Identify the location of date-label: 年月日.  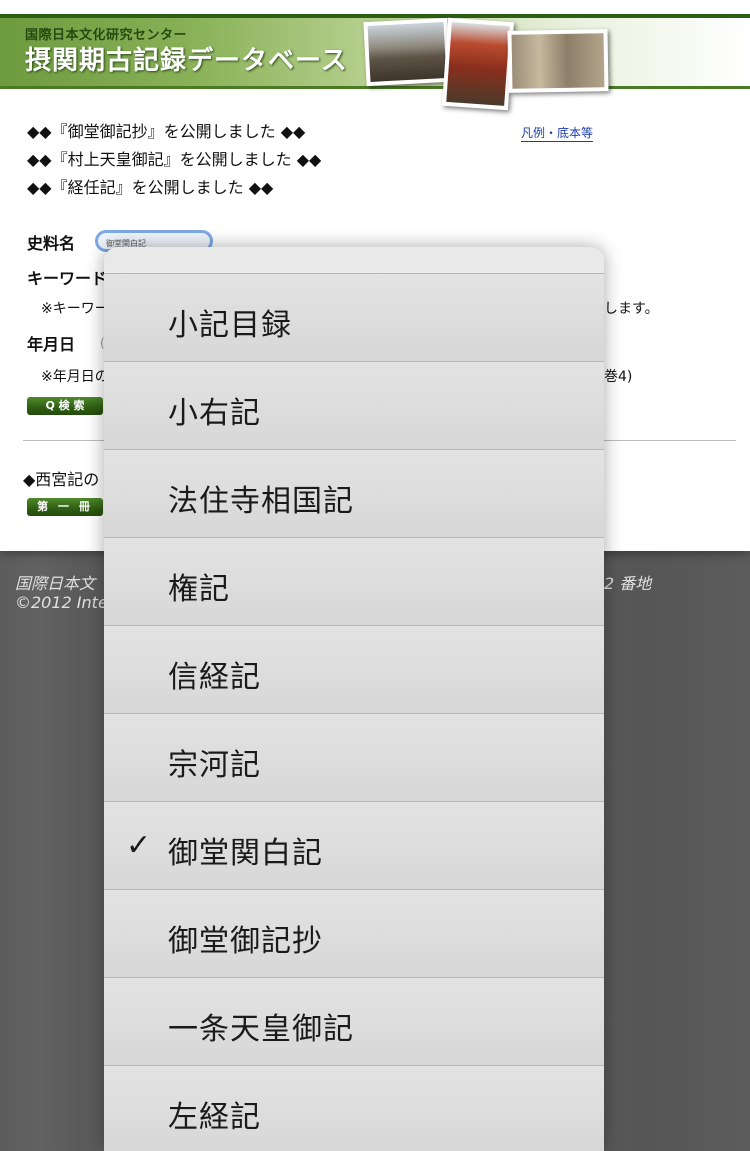
(51, 344).